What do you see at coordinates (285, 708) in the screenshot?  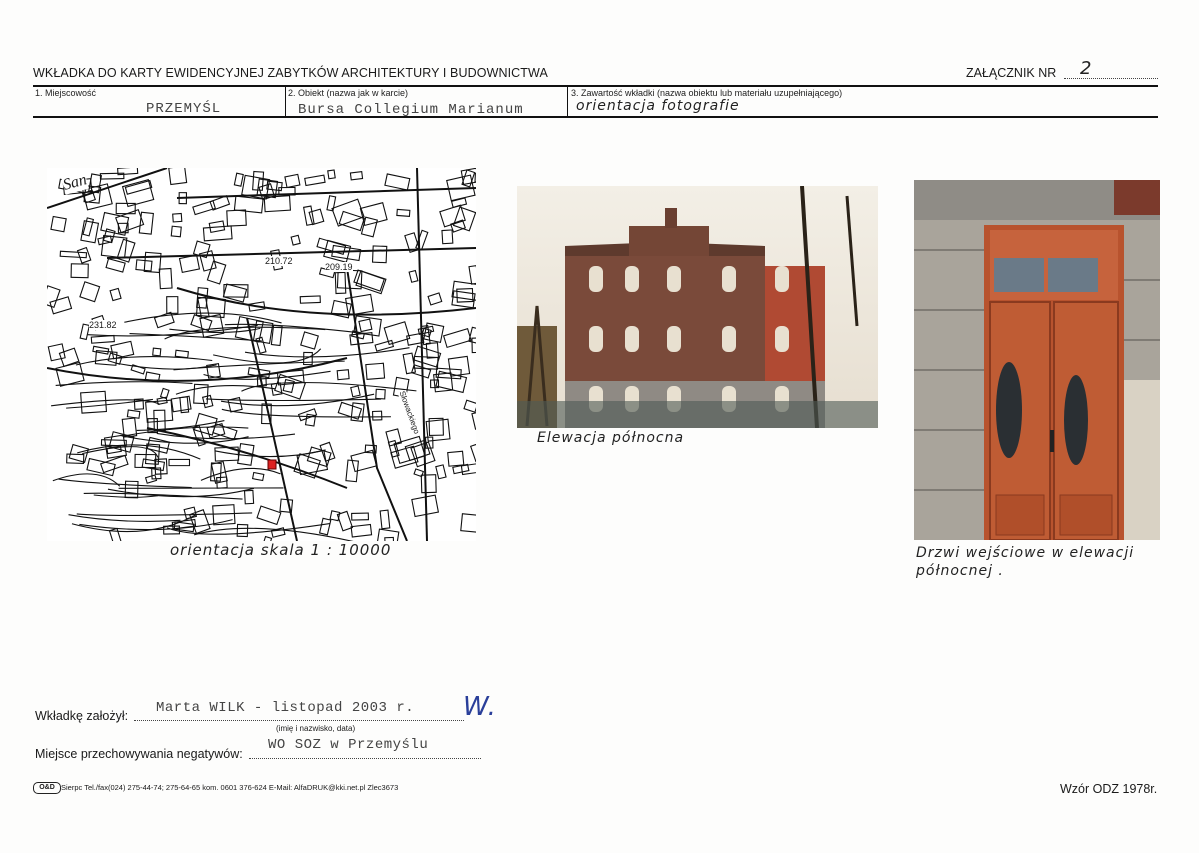 I see `created-by-value: Marta WILK - listopad 2003 r.` at bounding box center [285, 708].